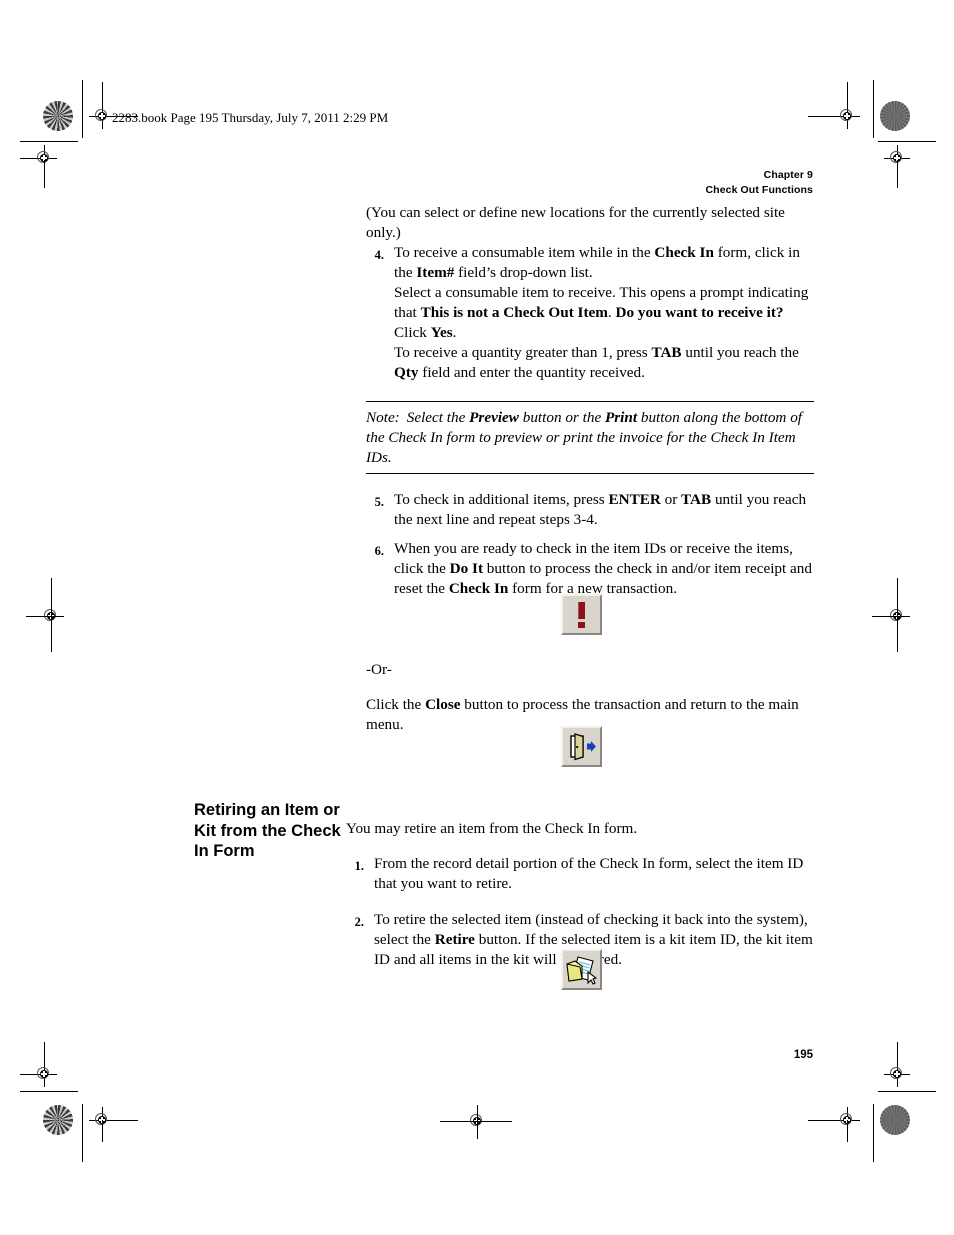 The image size is (954, 1235). I want to click on run-text: until you reach the, so click(740, 352).